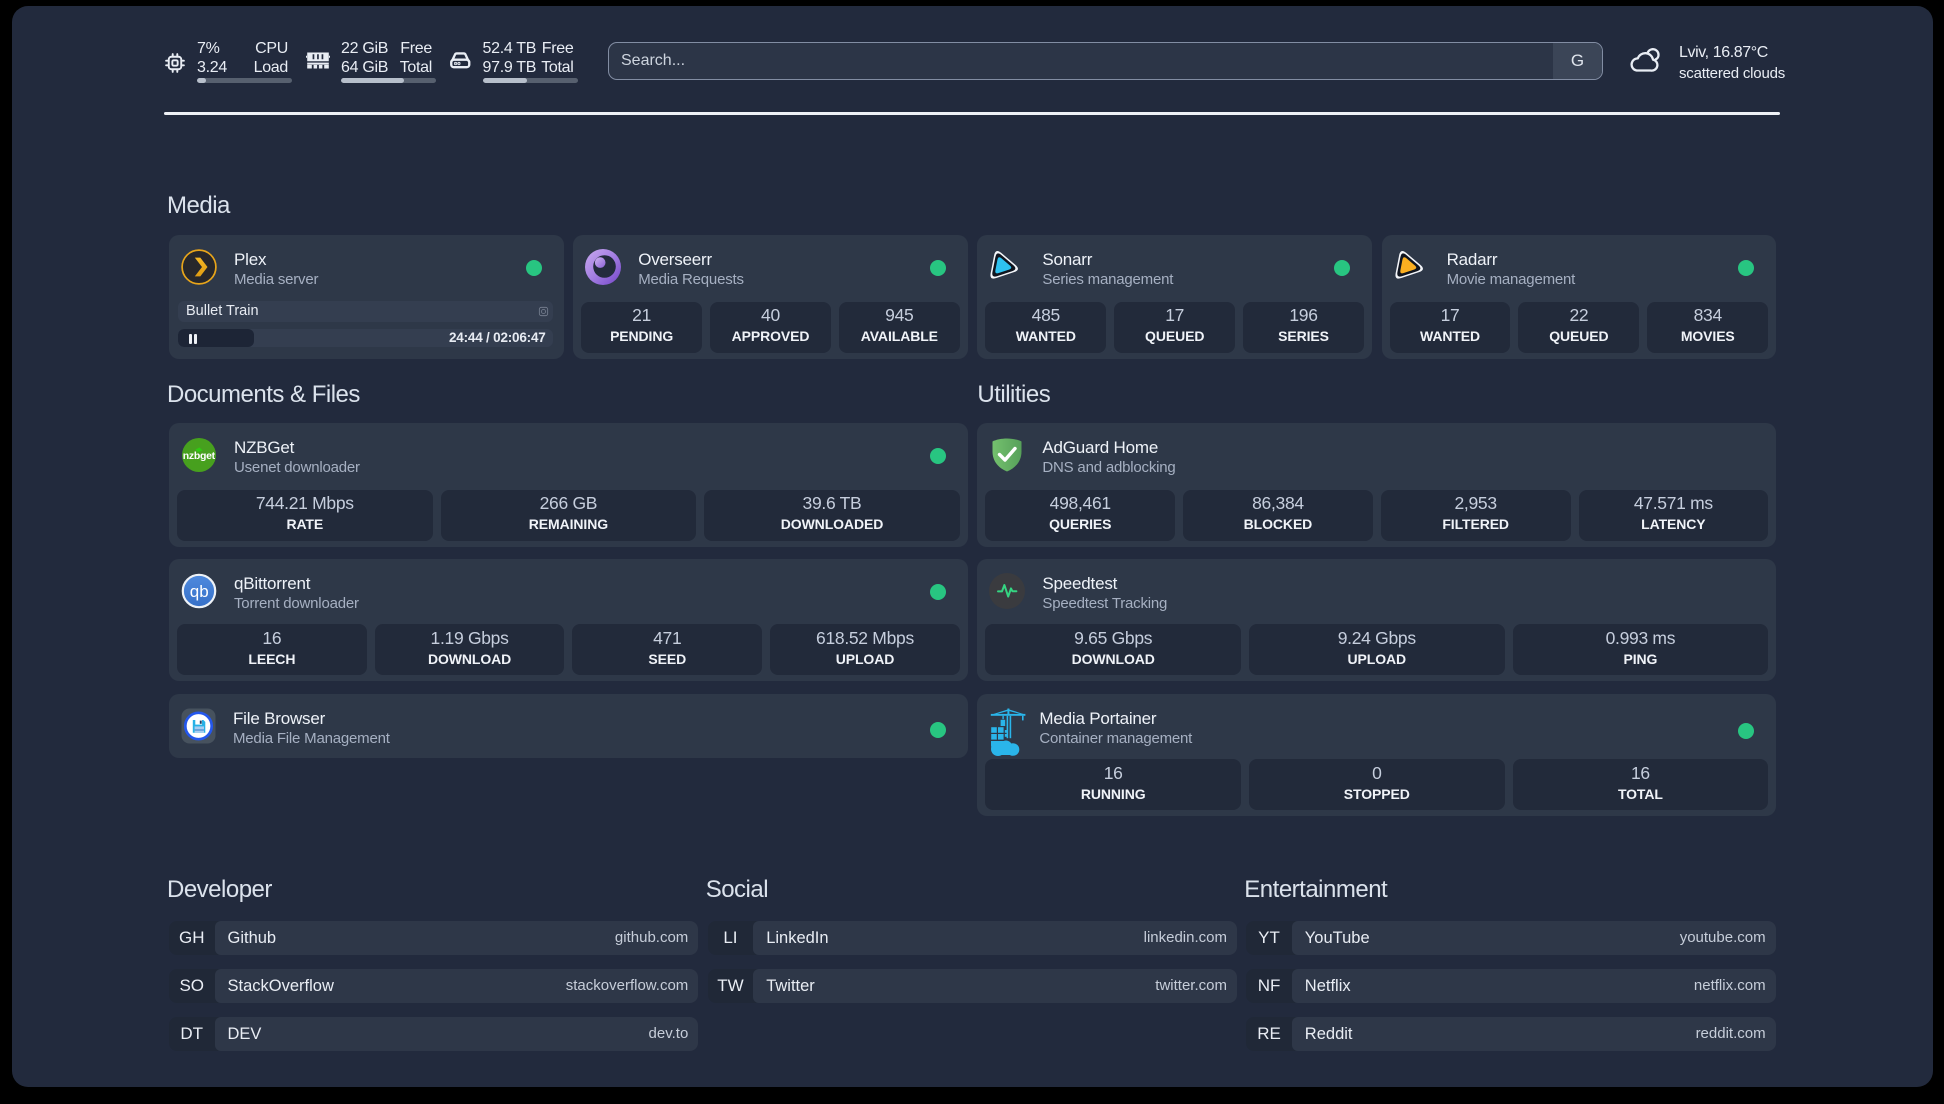 Image resolution: width=1944 pixels, height=1104 pixels. What do you see at coordinates (199, 591) in the screenshot?
I see `svg-text: qb` at bounding box center [199, 591].